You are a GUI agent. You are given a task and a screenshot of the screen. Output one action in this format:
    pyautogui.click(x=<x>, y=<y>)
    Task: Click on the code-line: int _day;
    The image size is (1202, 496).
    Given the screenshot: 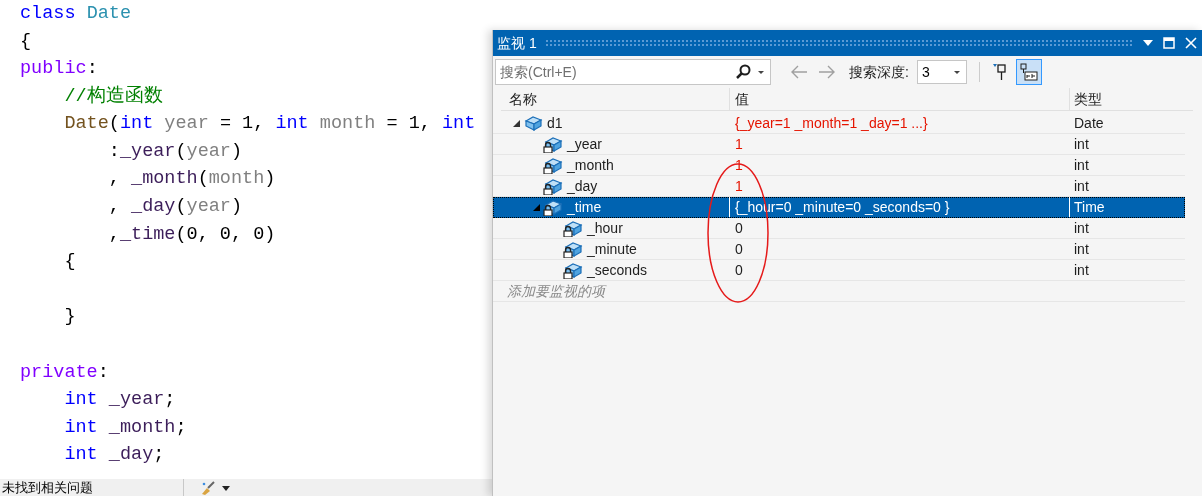 What is the action you would take?
    pyautogui.click(x=114, y=455)
    